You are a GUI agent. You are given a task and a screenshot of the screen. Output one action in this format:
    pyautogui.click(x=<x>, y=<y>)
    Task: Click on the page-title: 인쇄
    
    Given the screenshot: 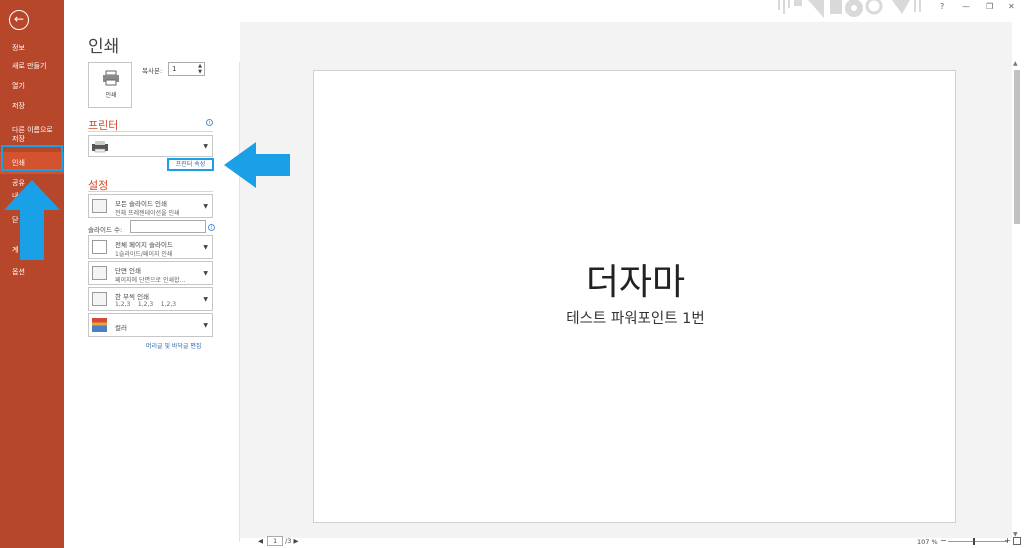 What is the action you would take?
    pyautogui.click(x=104, y=47)
    